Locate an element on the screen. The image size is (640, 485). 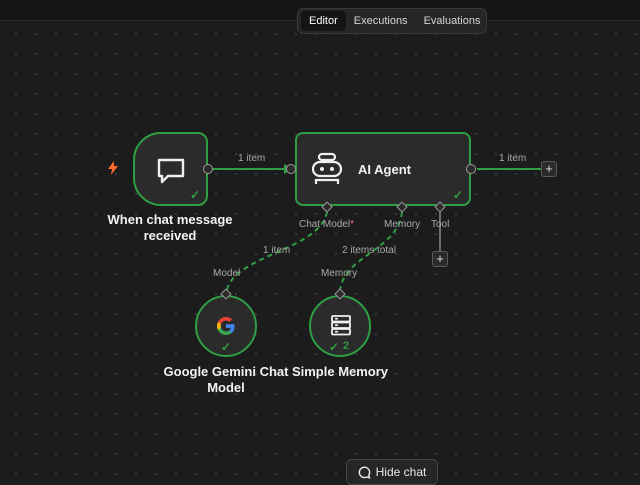
gemini-title: Google Gemini Chat Model is located at coordinates (226, 379).